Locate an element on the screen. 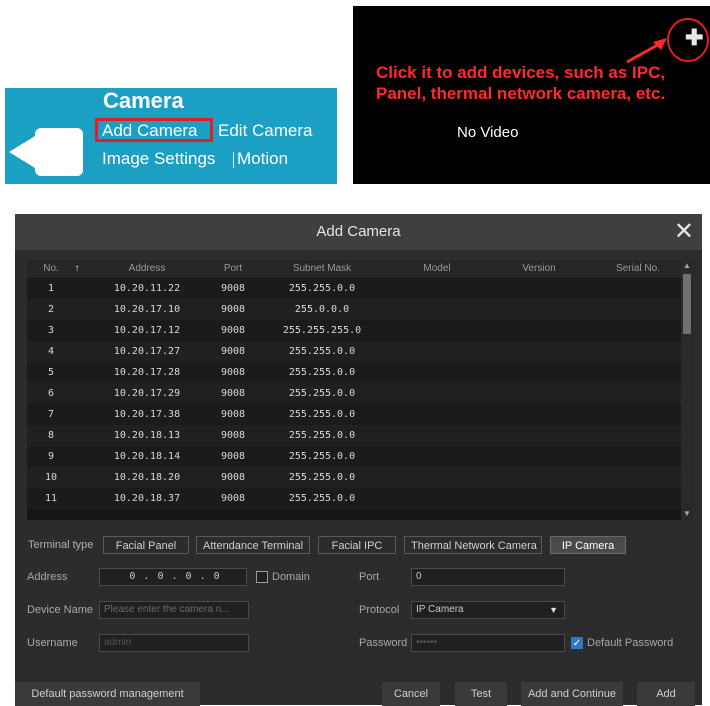  cell-address: 10.20.11.22 is located at coordinates (147, 288).